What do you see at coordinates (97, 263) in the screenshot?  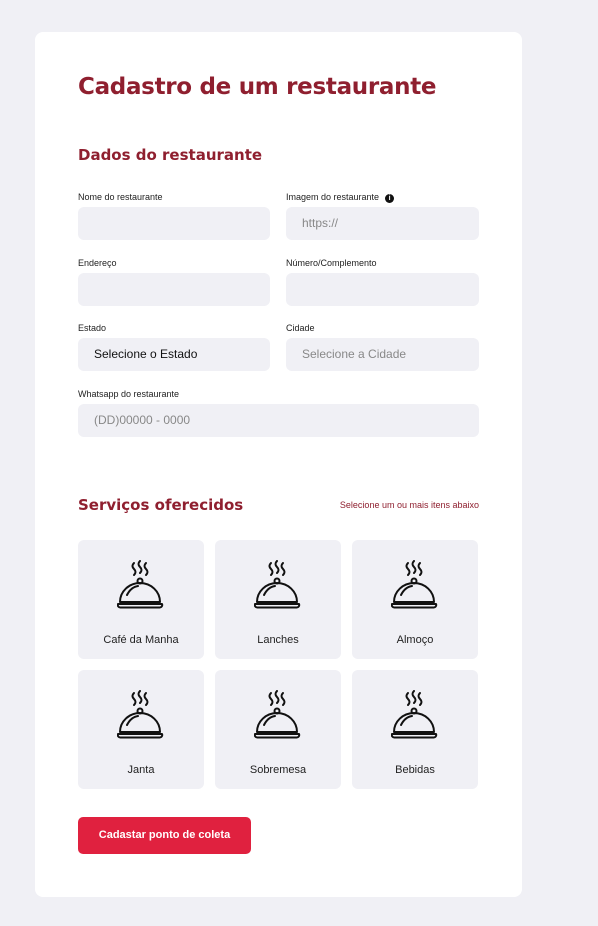 I see `address-label: Endereço` at bounding box center [97, 263].